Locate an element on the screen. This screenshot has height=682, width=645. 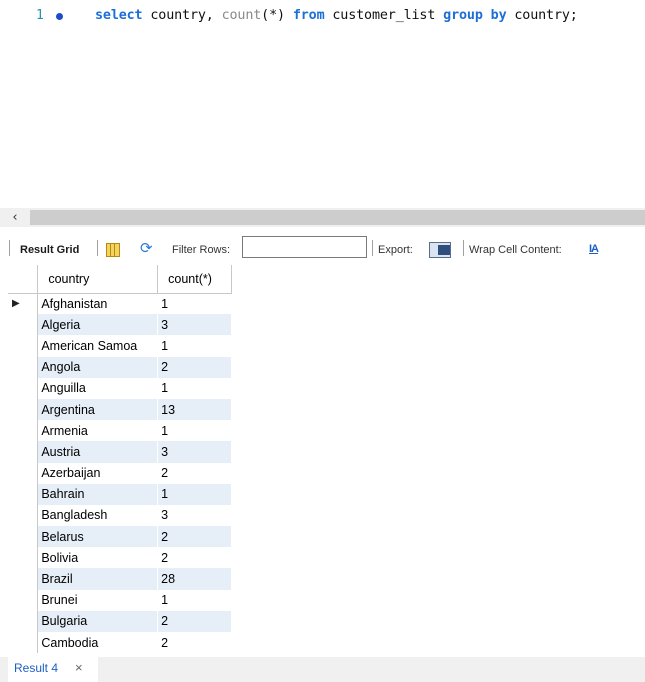
table-row: American Samoa 1 is located at coordinates (120, 346).